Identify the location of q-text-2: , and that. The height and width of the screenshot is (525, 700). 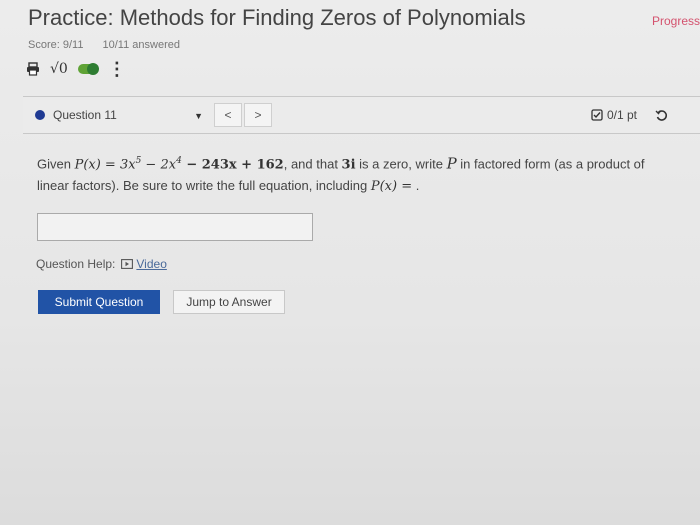
(312, 164).